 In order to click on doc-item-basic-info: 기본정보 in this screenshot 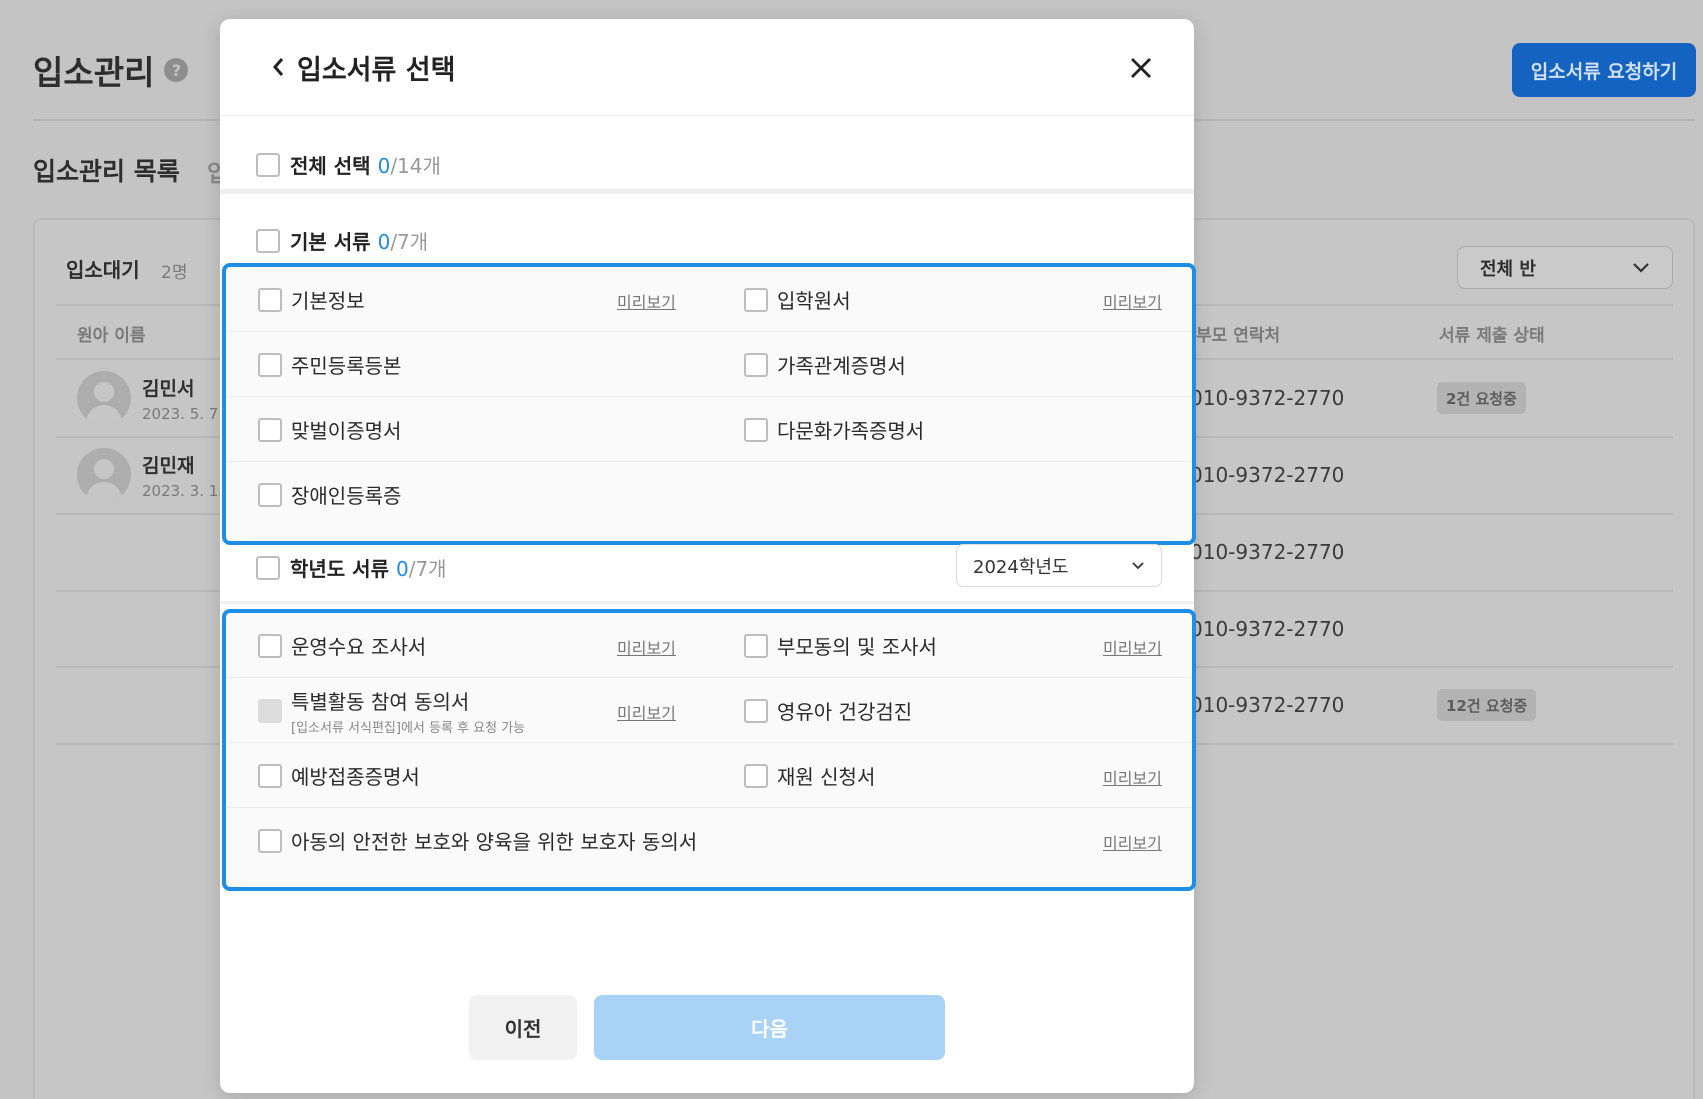, I will do `click(311, 299)`.